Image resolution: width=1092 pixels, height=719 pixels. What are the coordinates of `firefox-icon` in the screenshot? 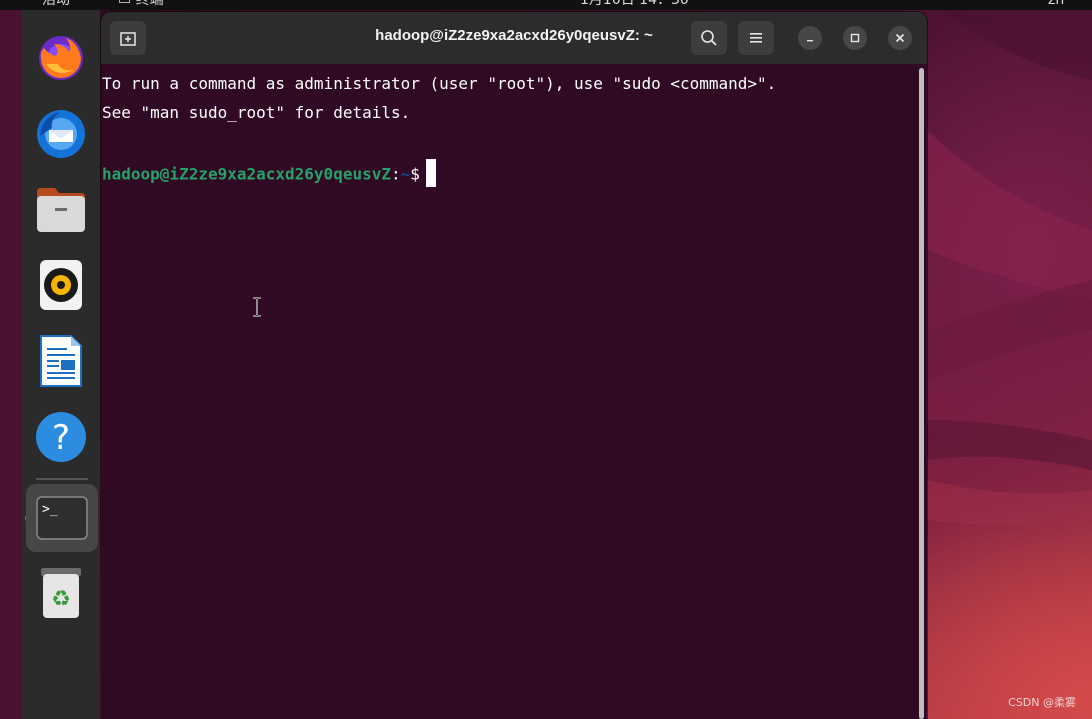 It's located at (61, 58).